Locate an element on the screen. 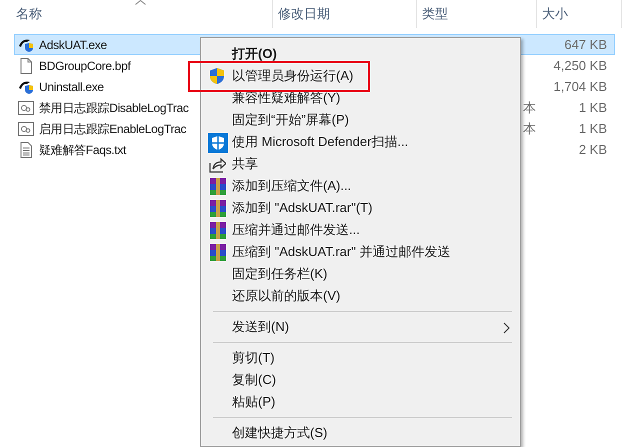  file-size: 647 KB is located at coordinates (585, 45).